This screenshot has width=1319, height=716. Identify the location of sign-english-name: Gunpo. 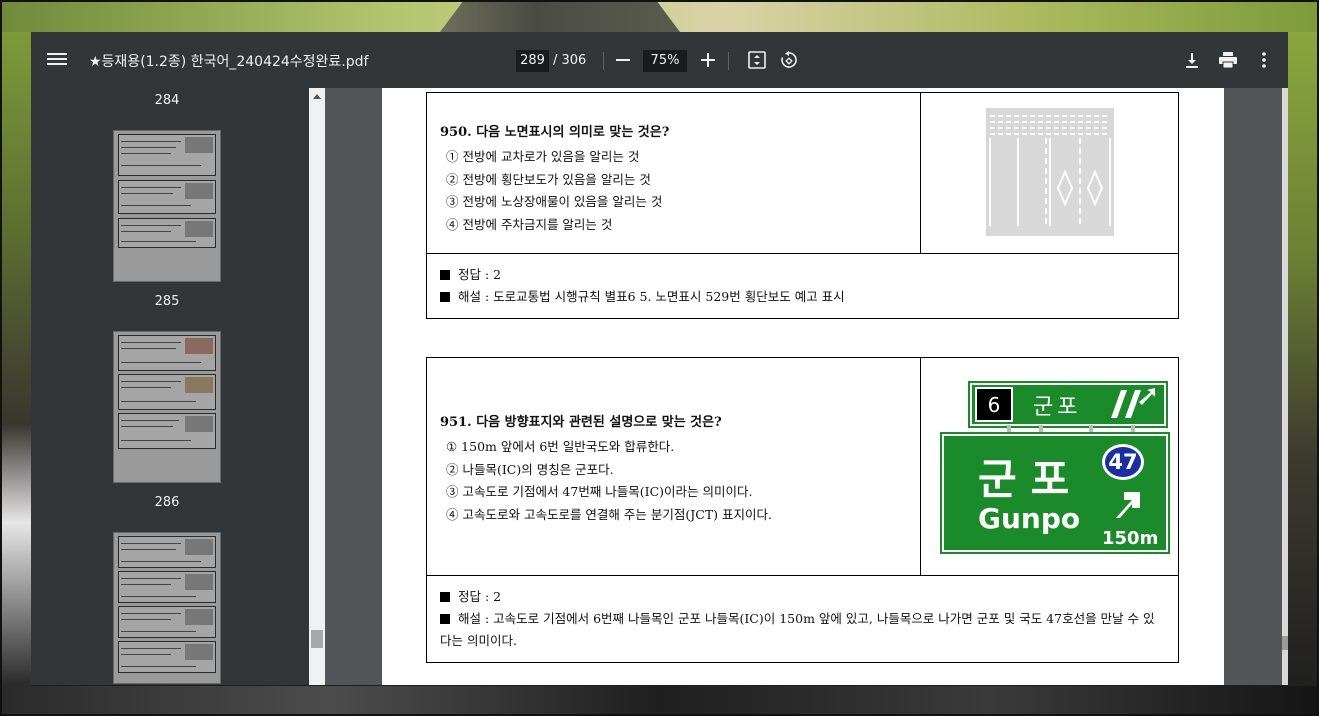
(1029, 518).